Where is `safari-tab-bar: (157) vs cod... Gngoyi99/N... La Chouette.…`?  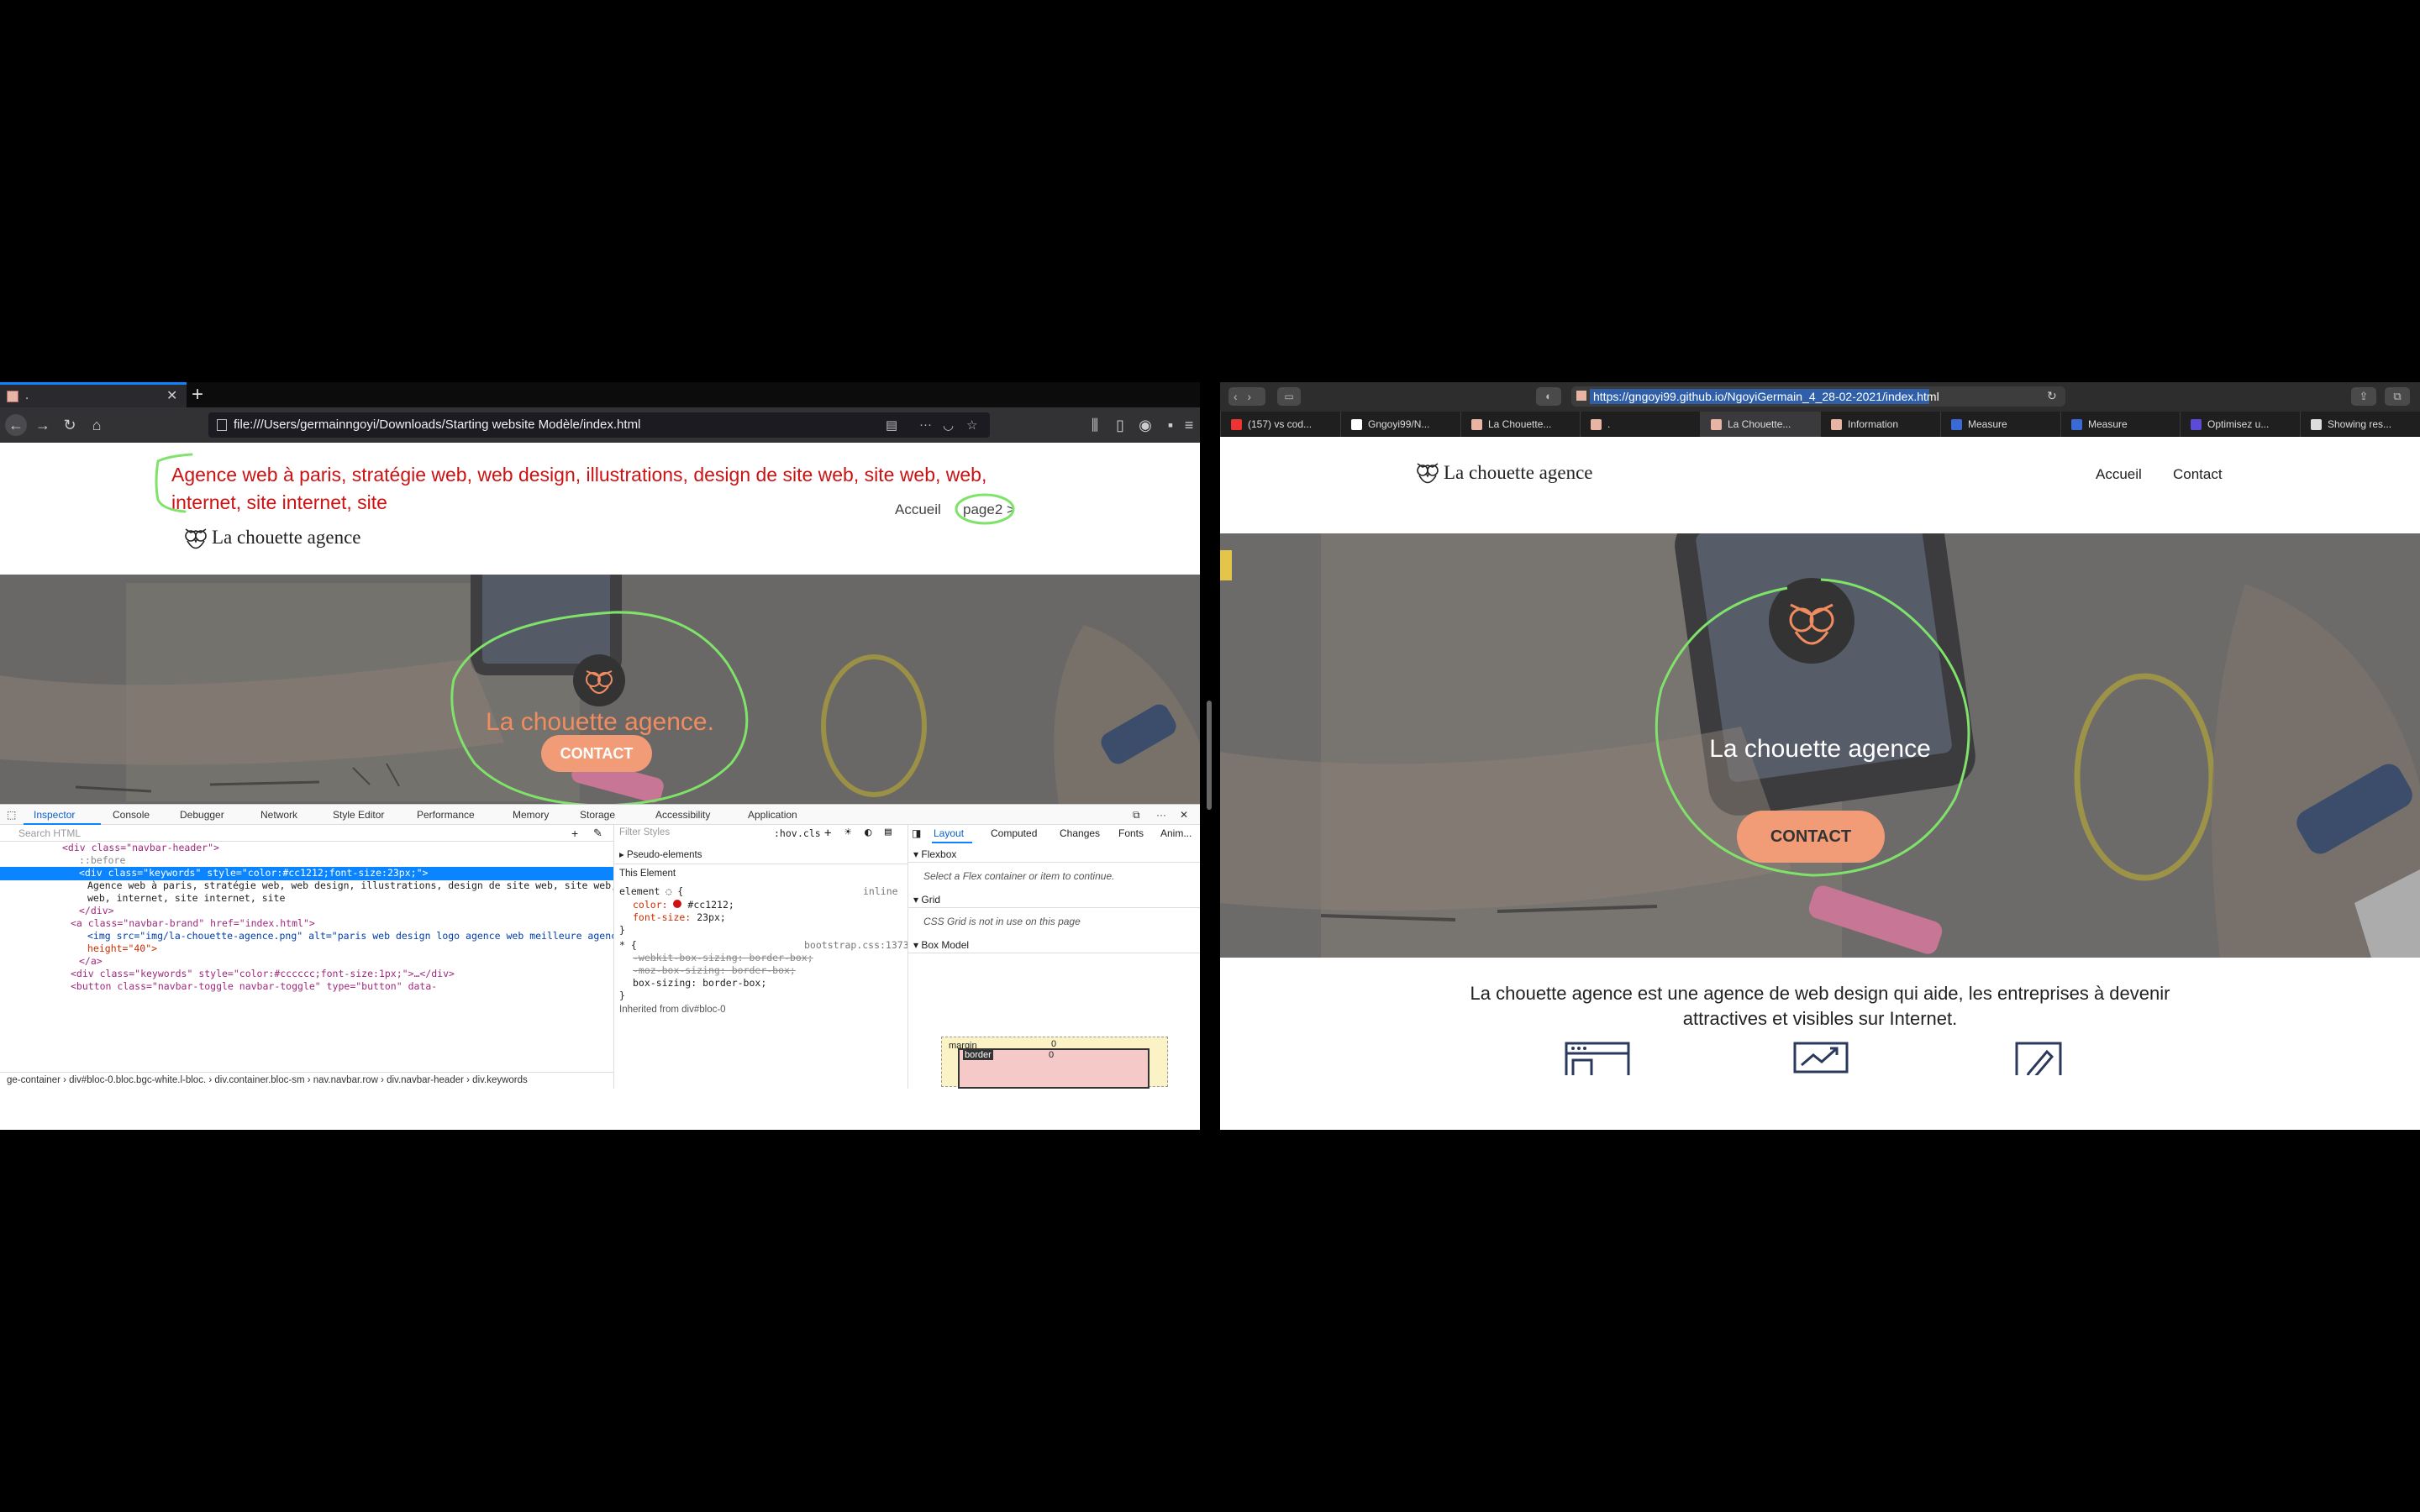 safari-tab-bar: (157) vs cod... Gngoyi99/N... La Chouette.… is located at coordinates (1820, 424).